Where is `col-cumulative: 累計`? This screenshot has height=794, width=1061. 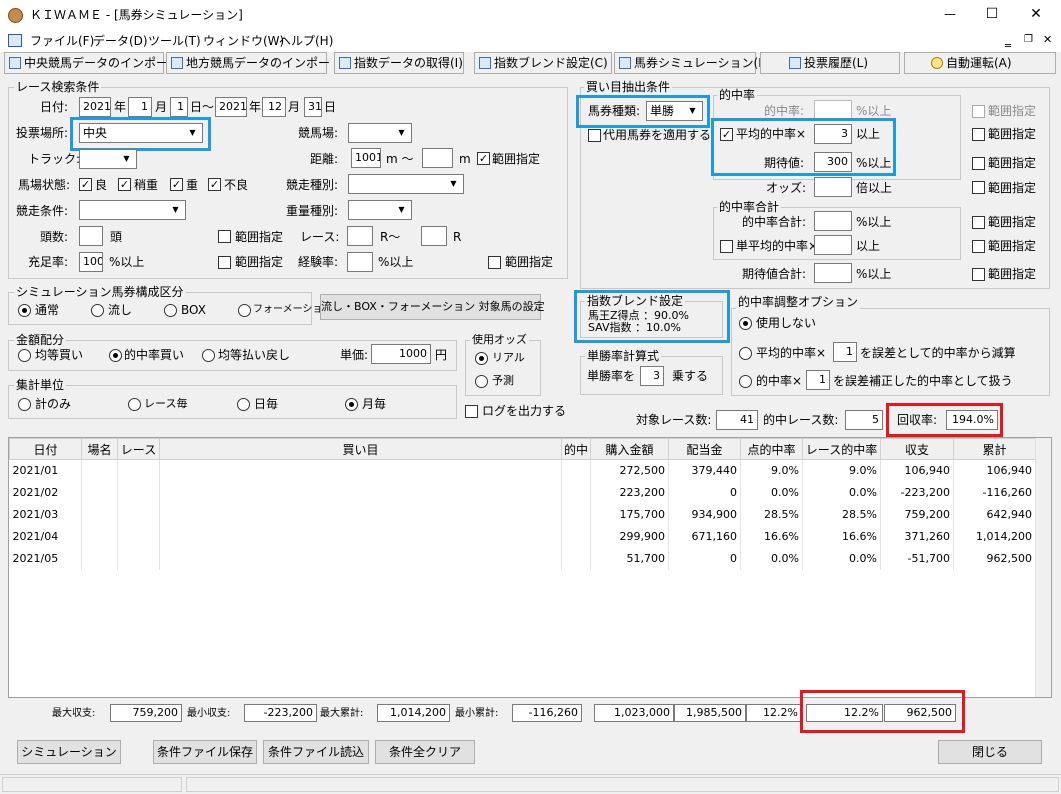 col-cumulative: 累計 is located at coordinates (994, 449).